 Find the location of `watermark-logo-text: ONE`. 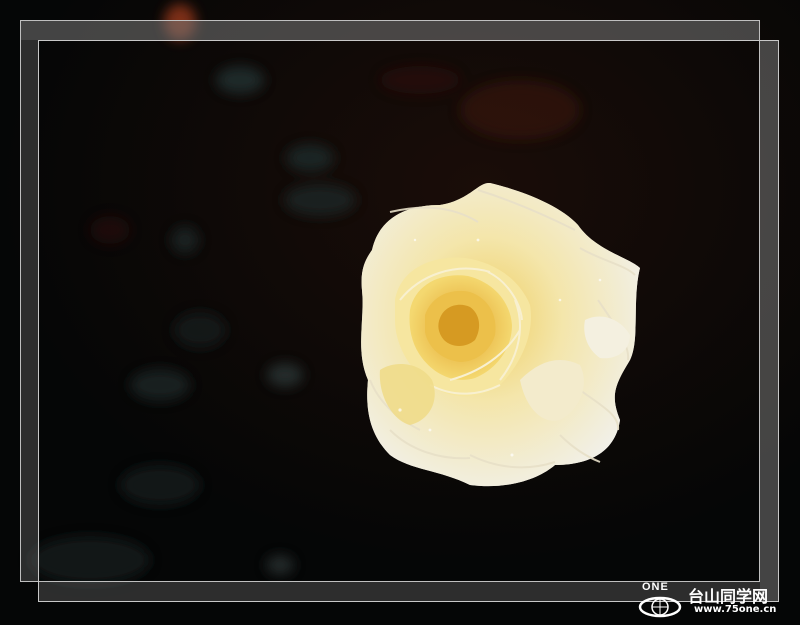

watermark-logo-text: ONE is located at coordinates (655, 587).